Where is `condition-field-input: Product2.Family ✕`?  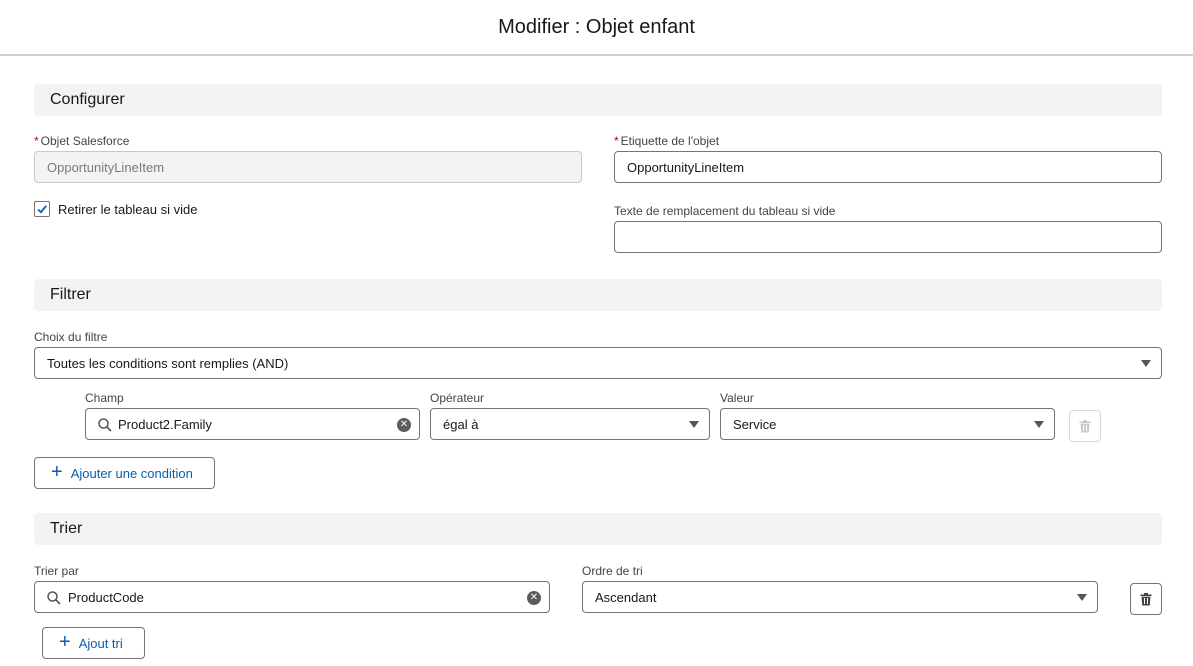
condition-field-input: Product2.Family ✕ is located at coordinates (252, 424).